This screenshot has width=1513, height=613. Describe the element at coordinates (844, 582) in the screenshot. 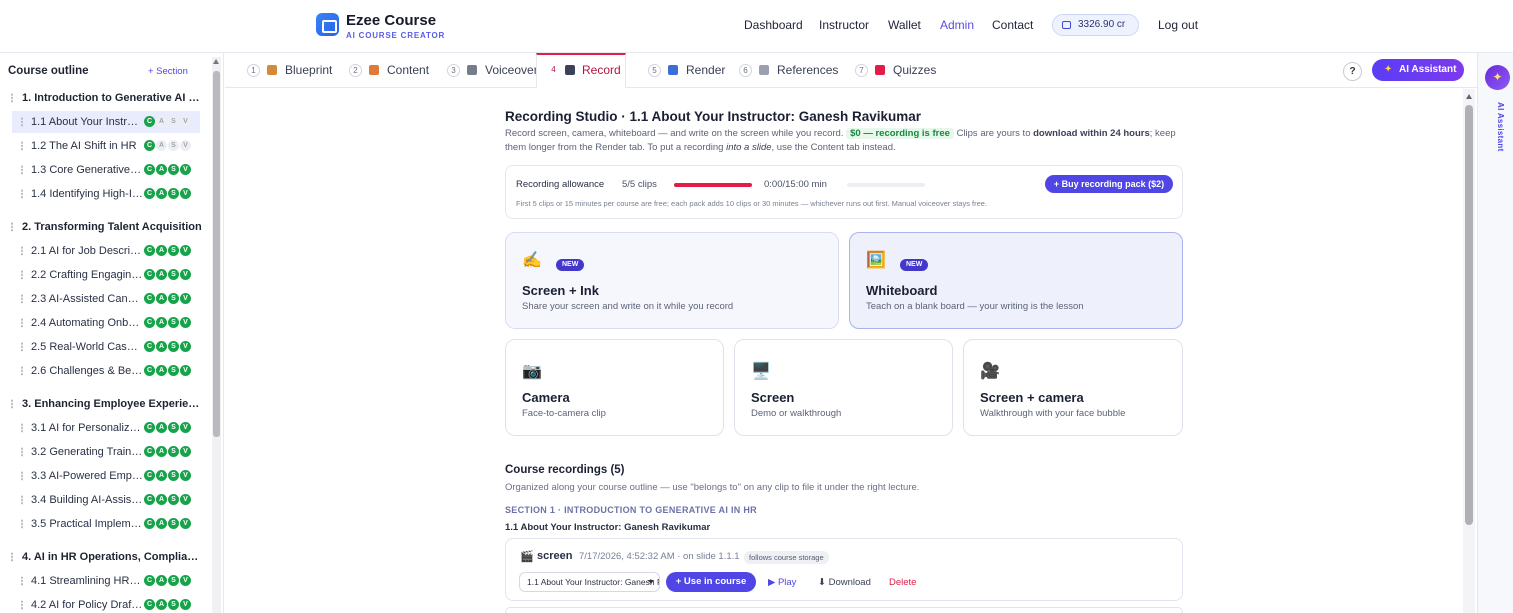

I see `download-button: ⬇ Download` at that location.